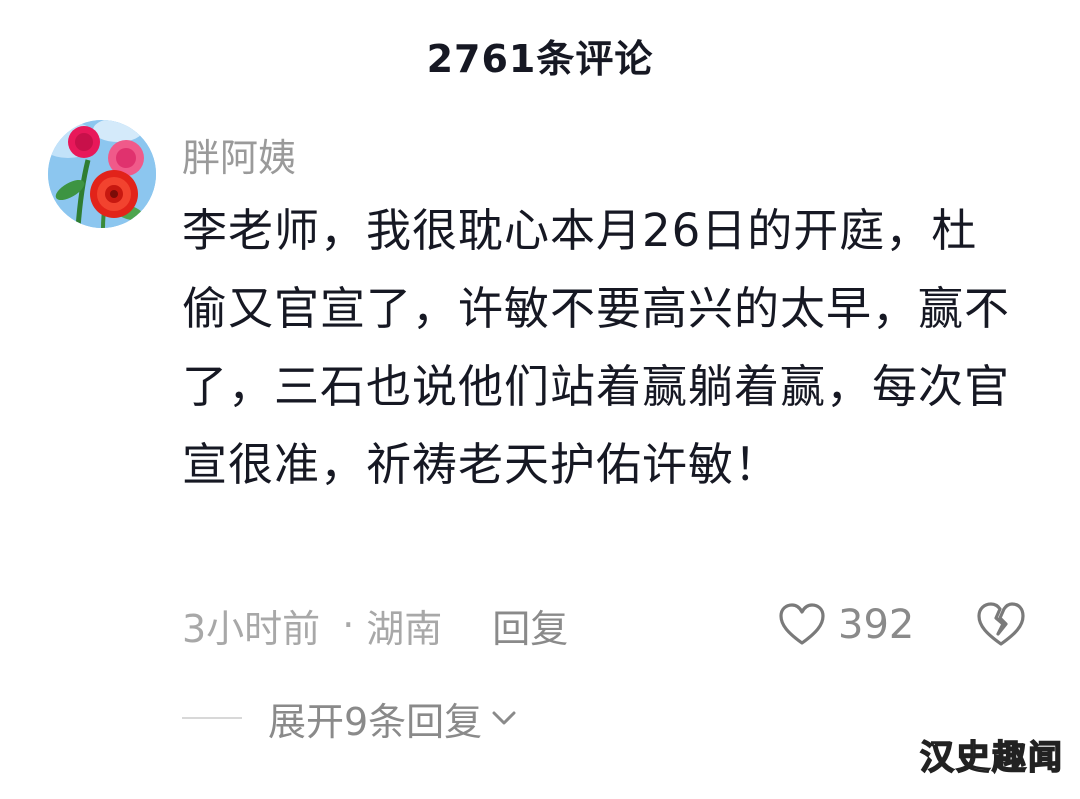 This screenshot has height=799, width=1080. I want to click on heart-outline-icon, so click(802, 624).